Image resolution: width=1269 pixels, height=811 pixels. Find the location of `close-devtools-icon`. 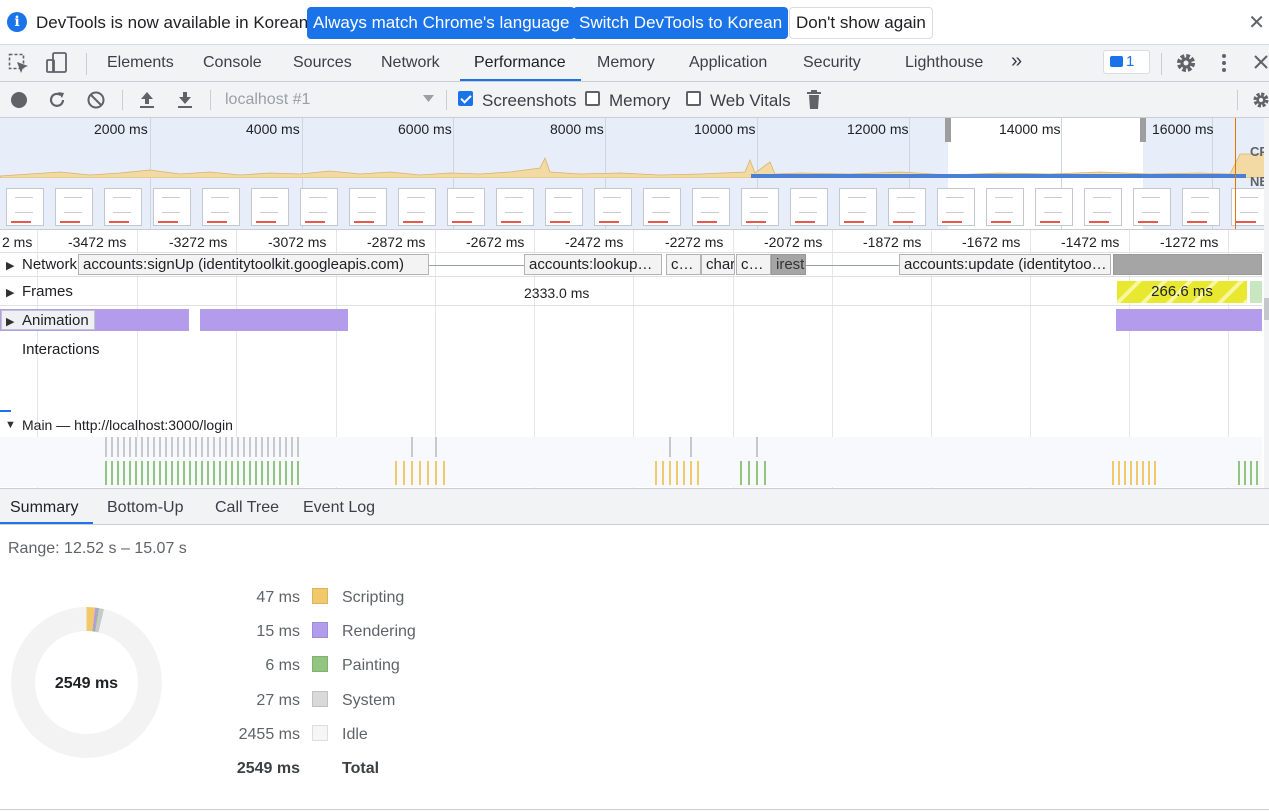

close-devtools-icon is located at coordinates (1261, 62).